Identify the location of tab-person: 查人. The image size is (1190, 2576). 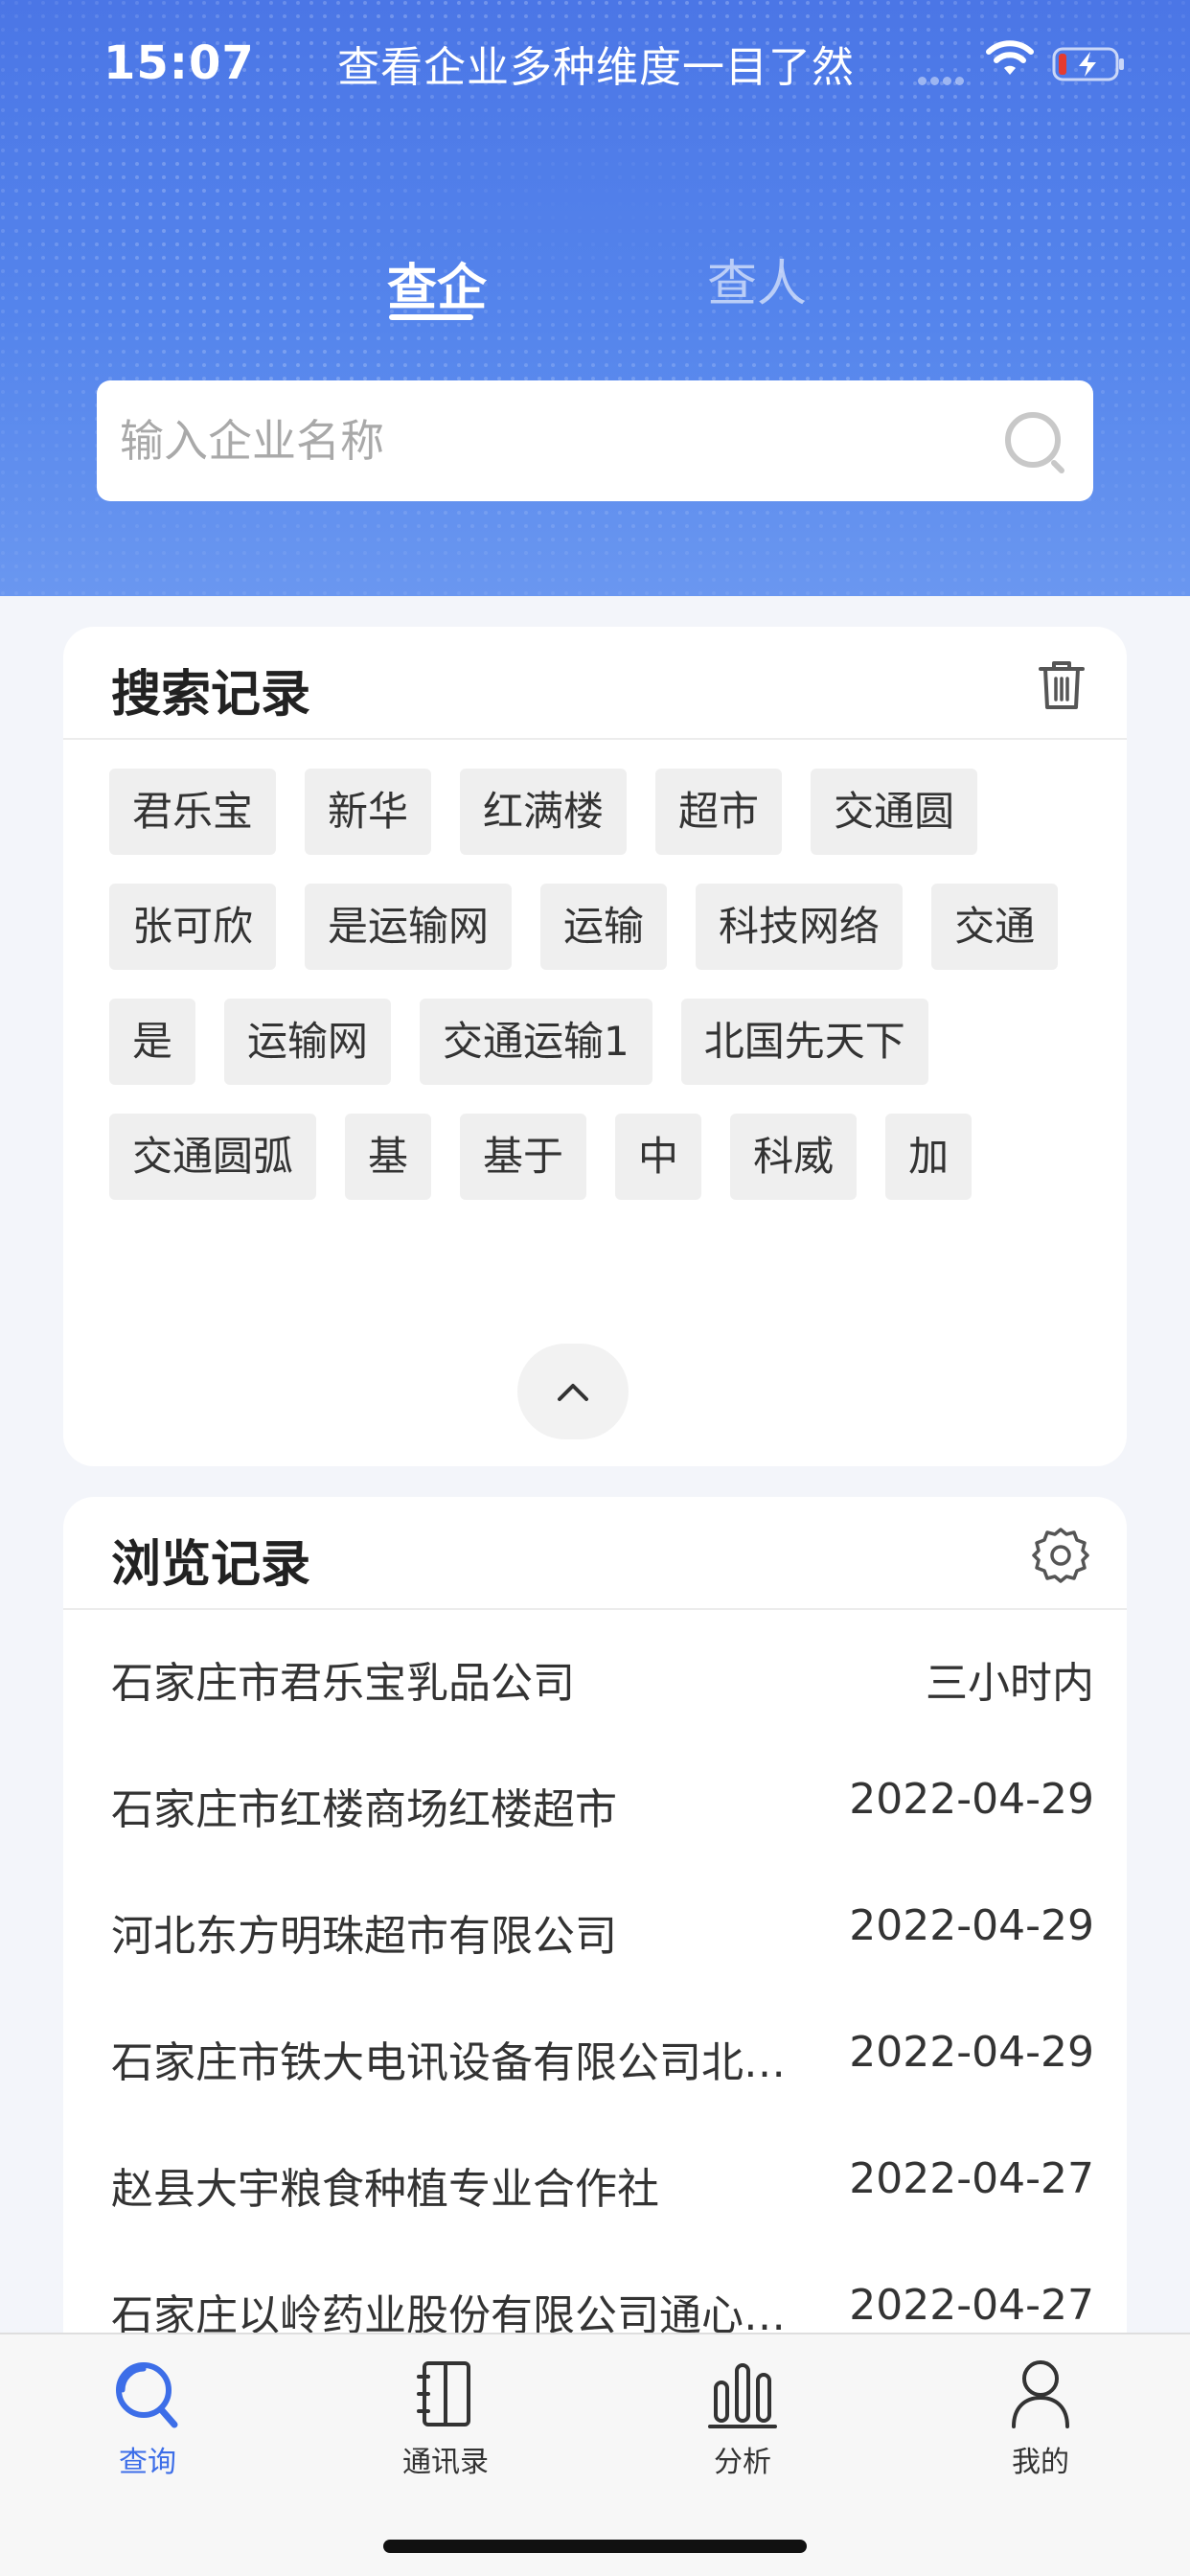
(757, 279).